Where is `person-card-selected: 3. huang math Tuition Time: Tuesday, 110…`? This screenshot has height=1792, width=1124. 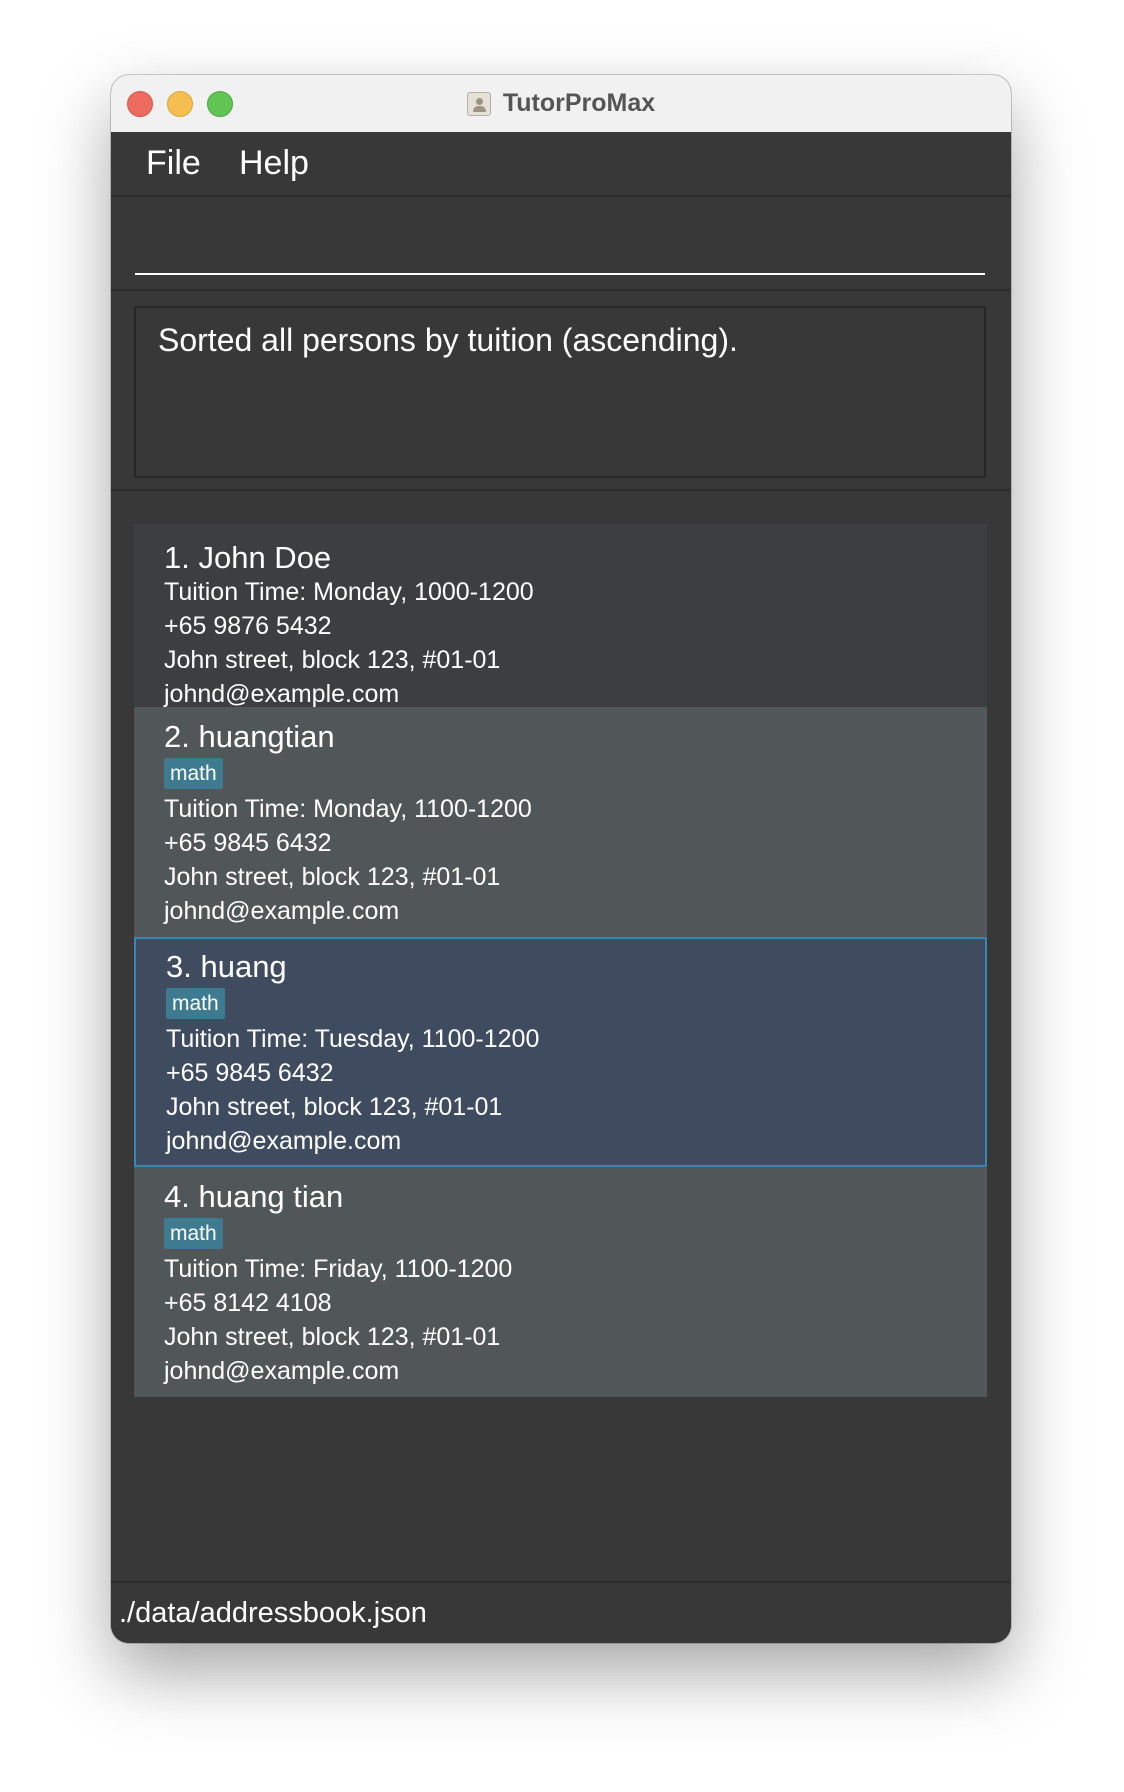 person-card-selected: 3. huang math Tuition Time: Tuesday, 110… is located at coordinates (560, 1052).